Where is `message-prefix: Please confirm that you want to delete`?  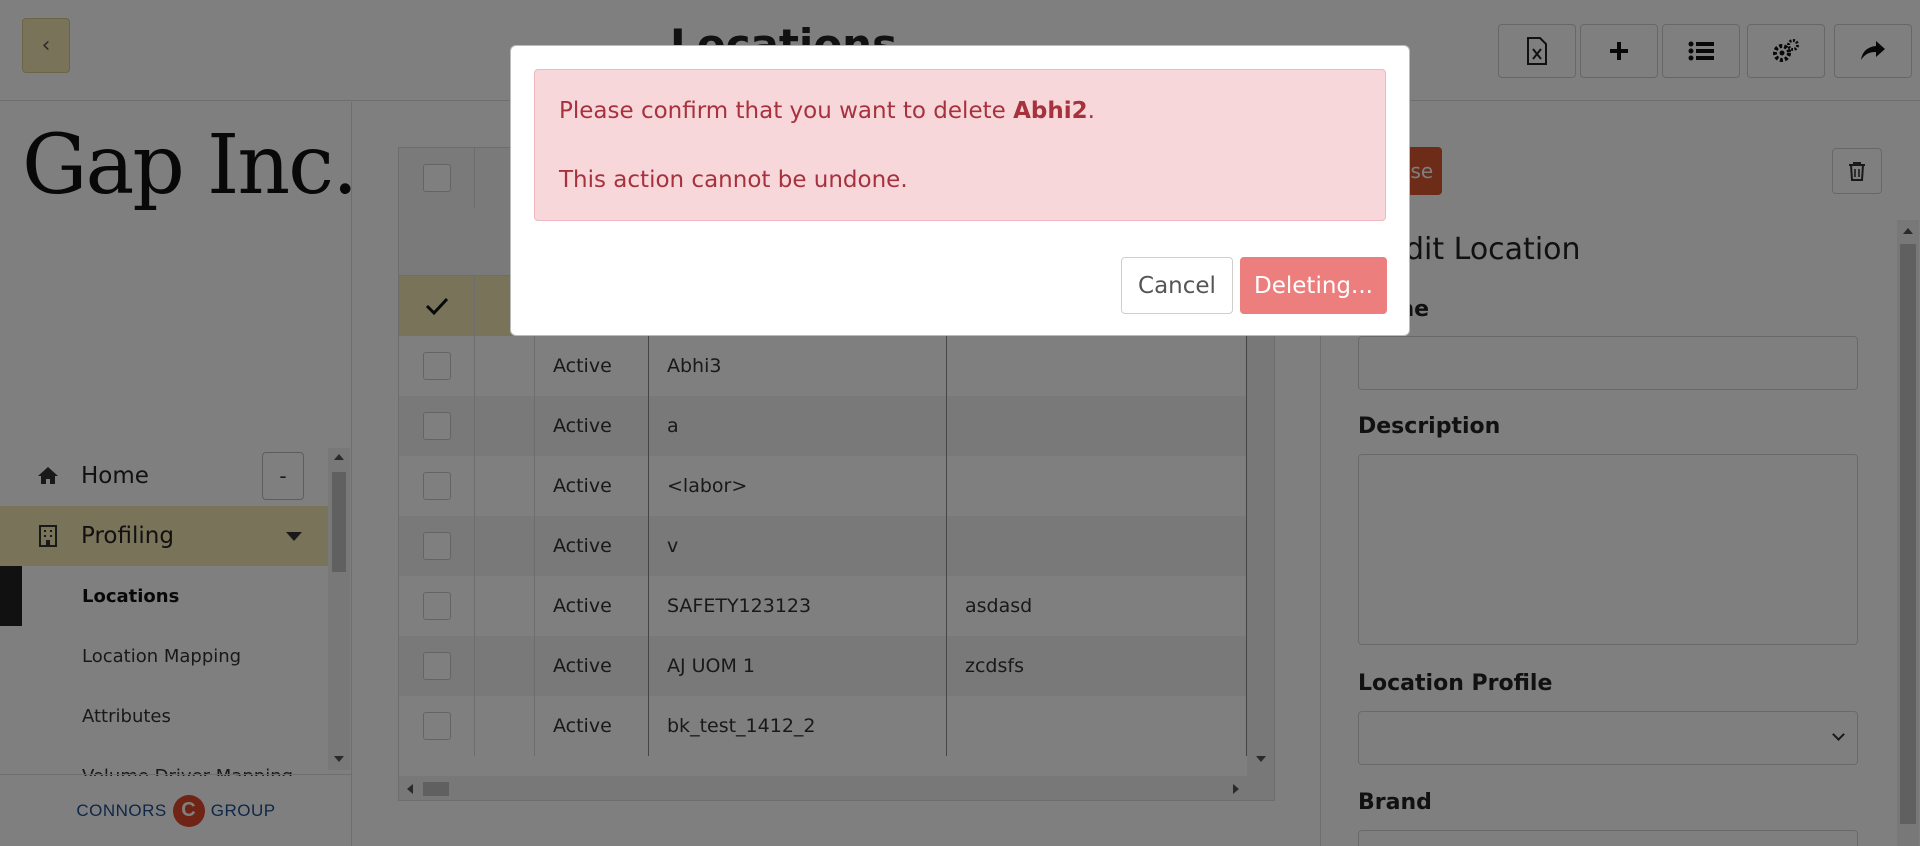
message-prefix: Please confirm that you want to delete is located at coordinates (786, 111).